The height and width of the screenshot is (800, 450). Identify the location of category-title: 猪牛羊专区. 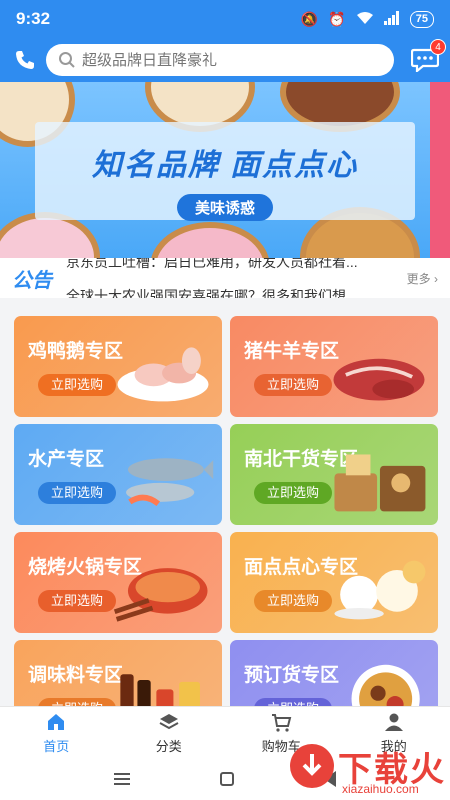
(292, 351).